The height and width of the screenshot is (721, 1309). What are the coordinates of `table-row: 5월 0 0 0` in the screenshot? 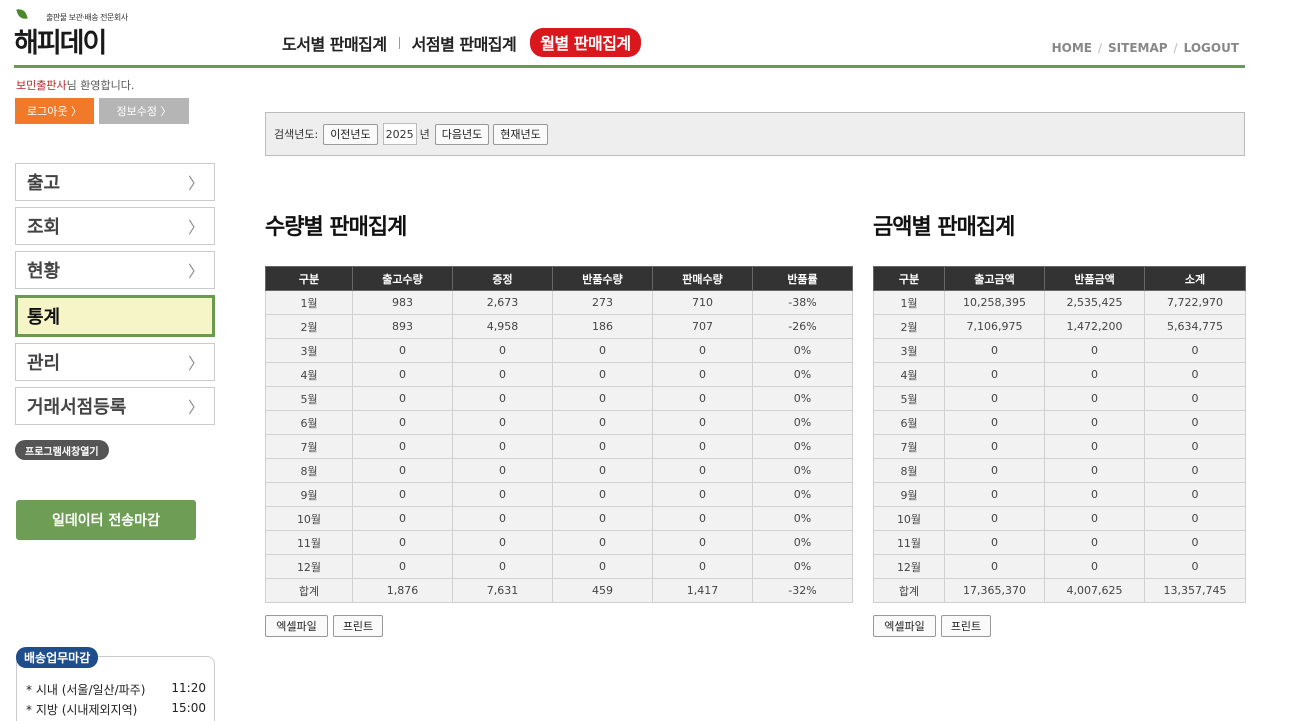 It's located at (1059, 398).